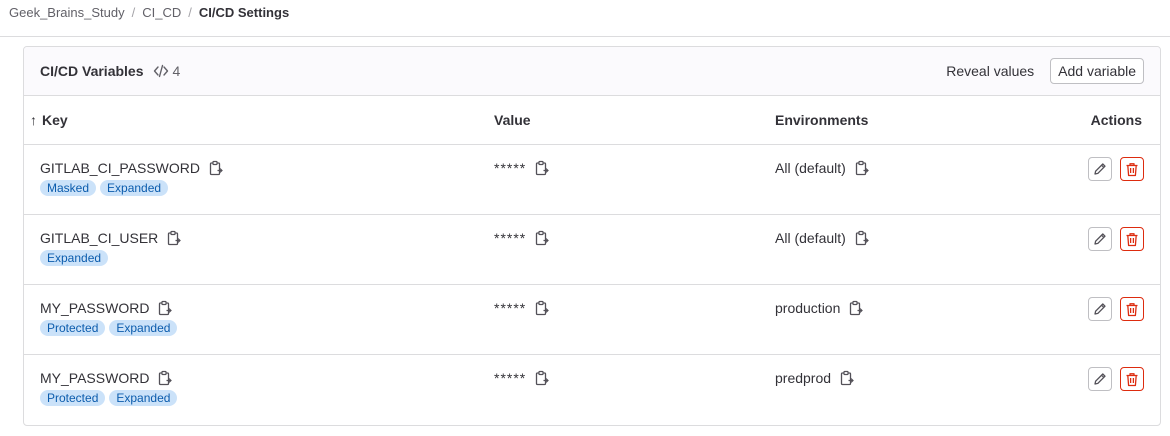 The width and height of the screenshot is (1170, 436). Describe the element at coordinates (73, 398) in the screenshot. I see `badge-protected: Protected` at that location.